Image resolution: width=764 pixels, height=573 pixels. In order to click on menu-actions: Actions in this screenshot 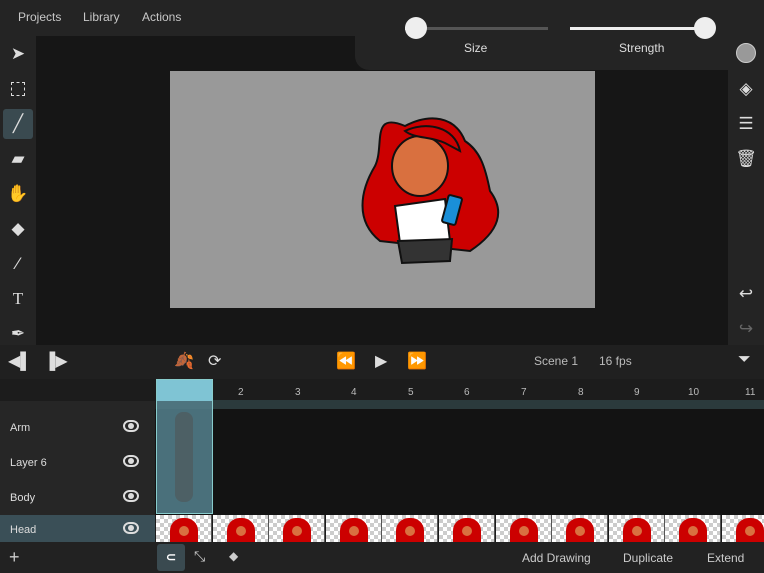, I will do `click(161, 17)`.